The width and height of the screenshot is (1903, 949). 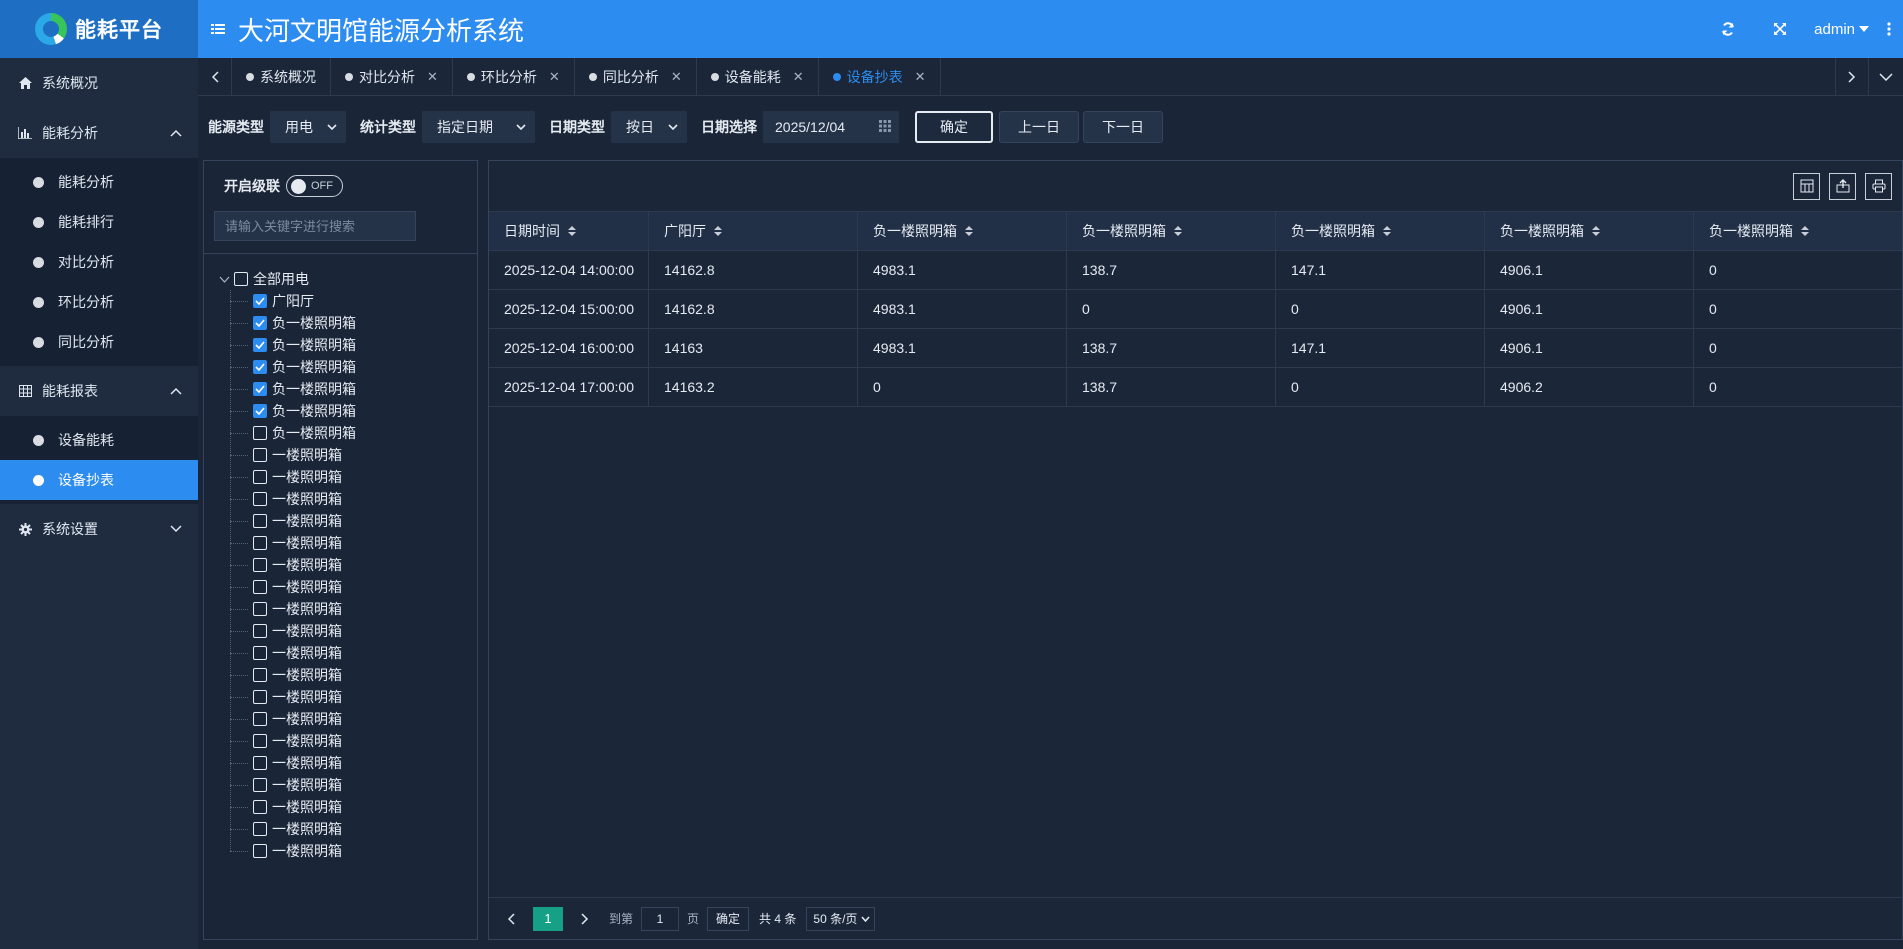 I want to click on sidebar-subitem-device-energy: 设备能耗, so click(x=99, y=440).